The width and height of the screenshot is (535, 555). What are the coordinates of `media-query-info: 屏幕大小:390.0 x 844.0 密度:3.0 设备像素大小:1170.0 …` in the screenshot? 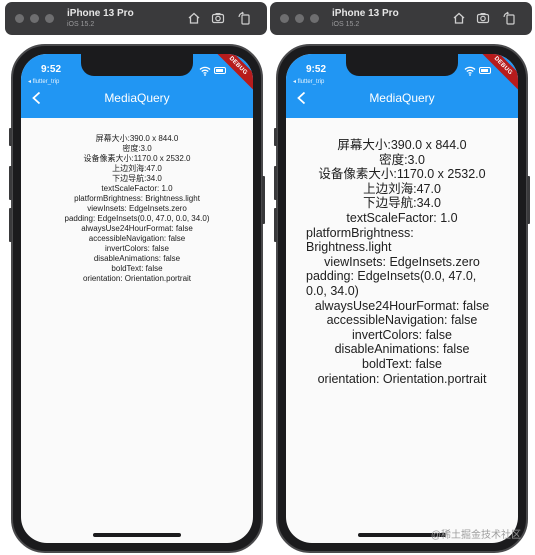 It's located at (137, 201).